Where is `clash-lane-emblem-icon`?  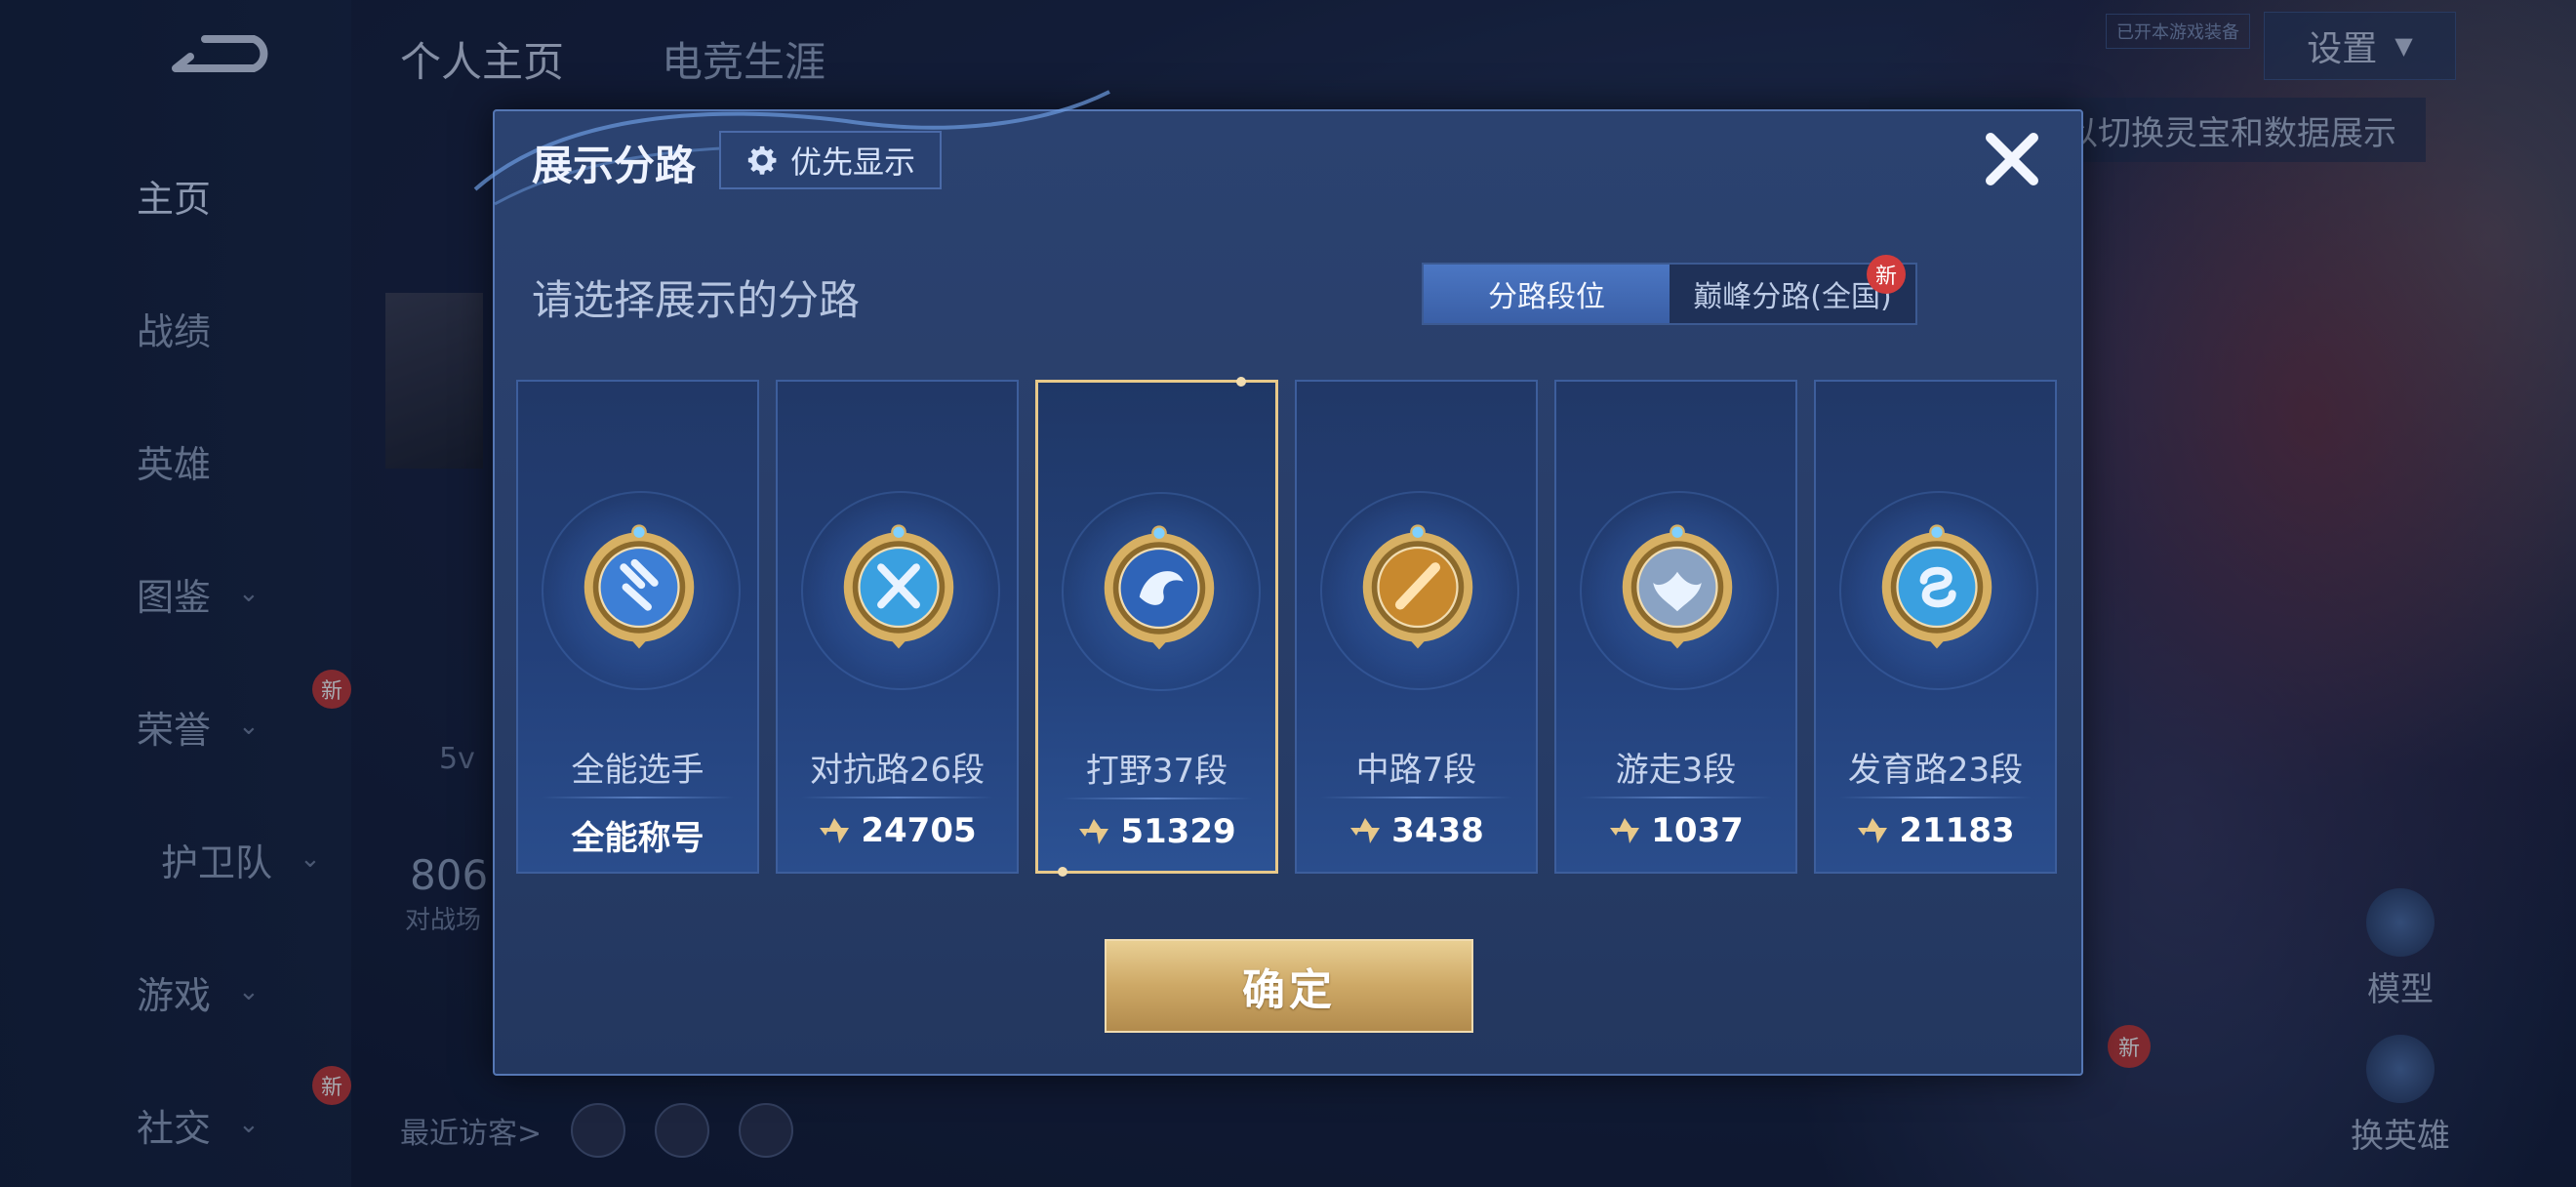
clash-lane-emblem-icon is located at coordinates (898, 586).